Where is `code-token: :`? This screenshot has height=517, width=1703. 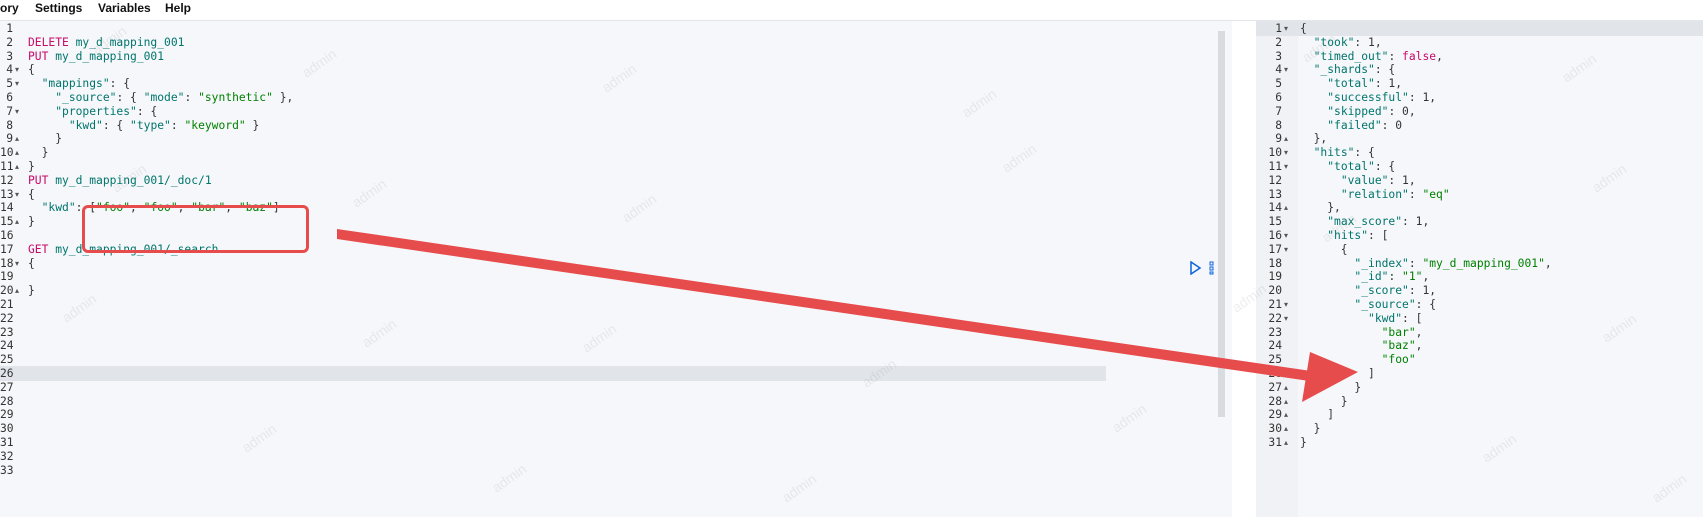
code-token: : is located at coordinates (191, 97).